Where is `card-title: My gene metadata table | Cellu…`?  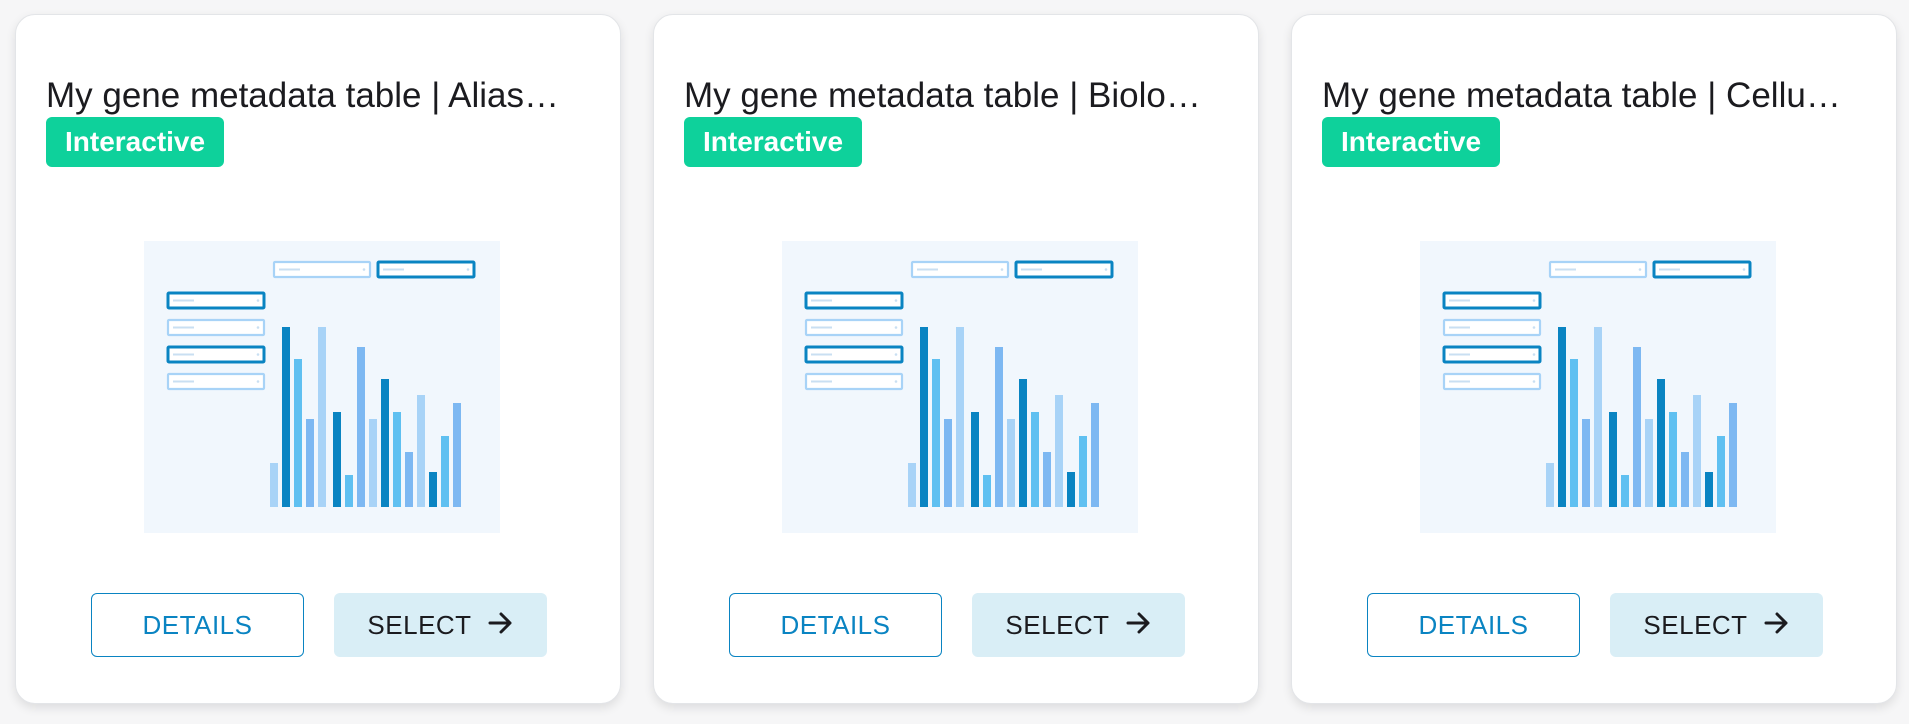
card-title: My gene metadata table | Cellu… is located at coordinates (1581, 95).